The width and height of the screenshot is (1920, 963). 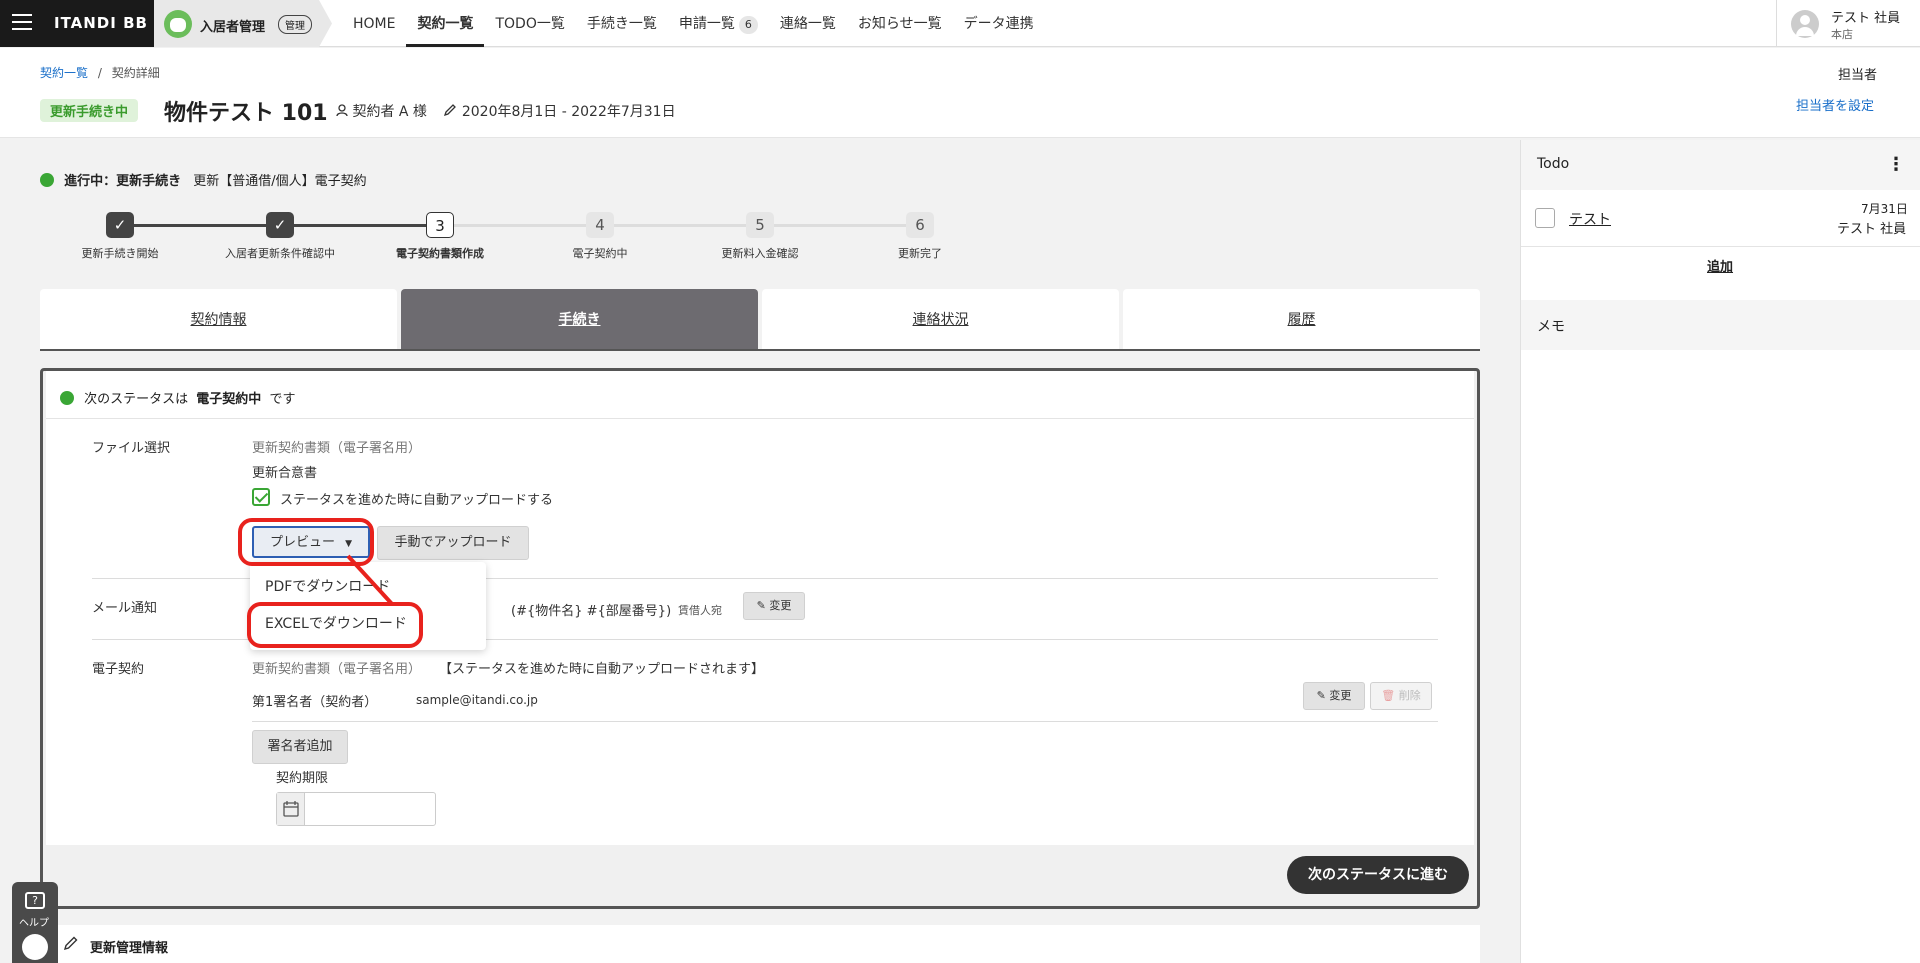 I want to click on user-name: テスト 社員, so click(x=1866, y=18).